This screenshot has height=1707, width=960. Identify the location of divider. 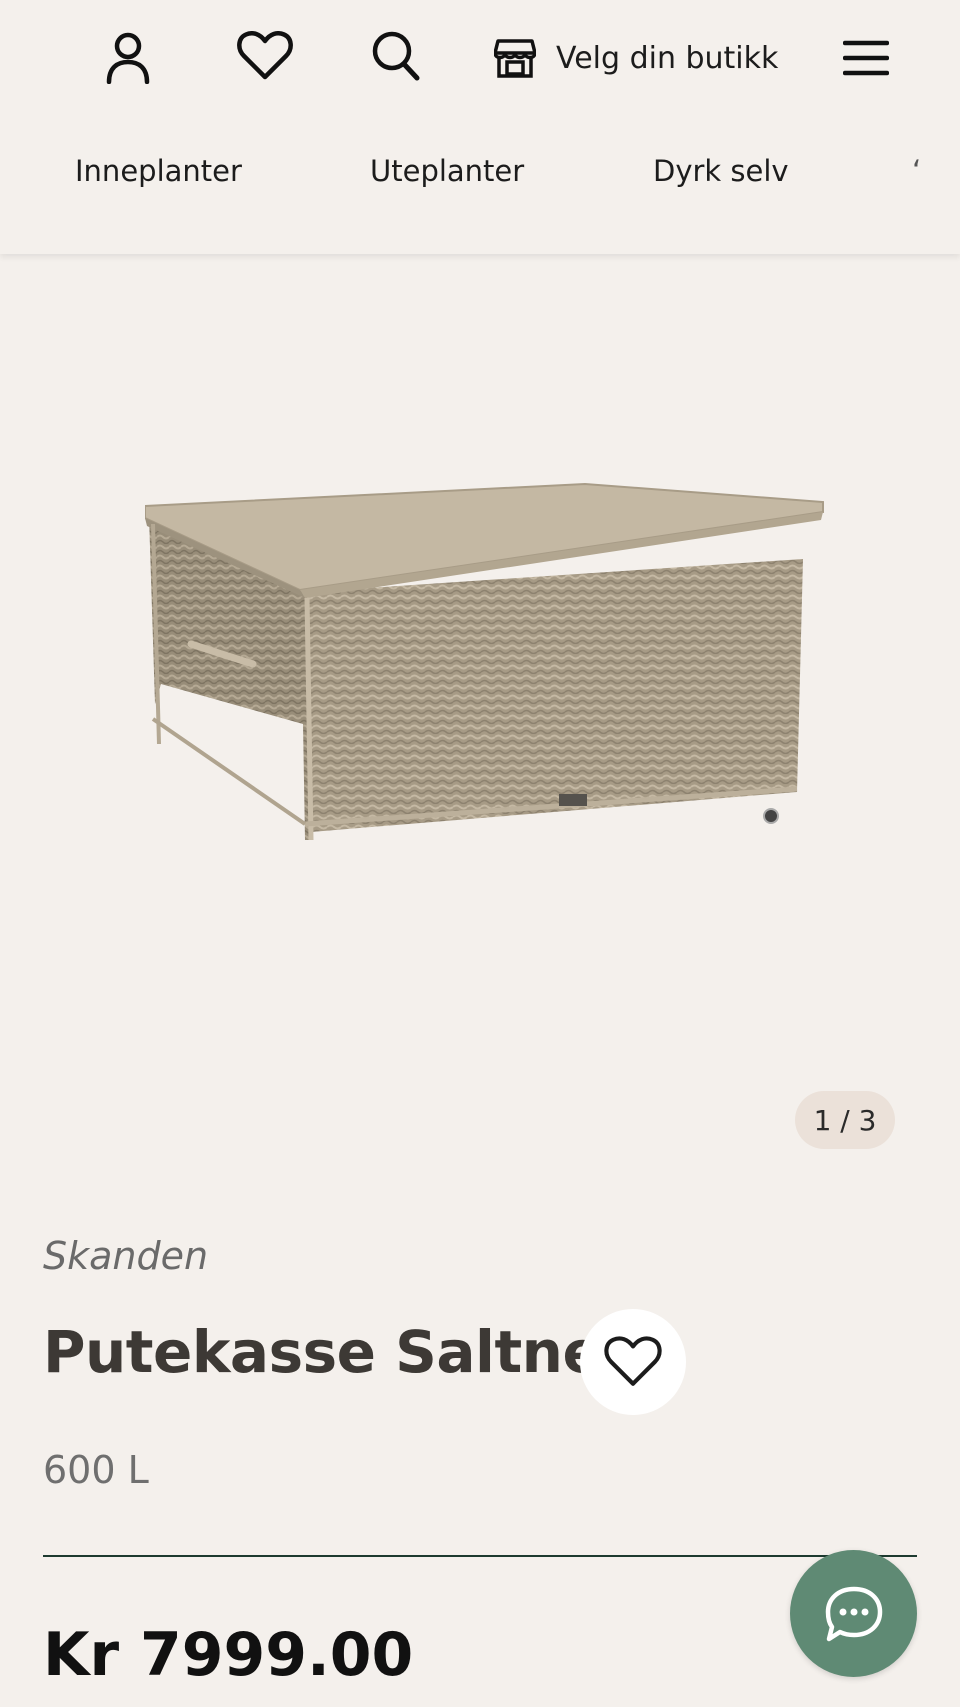
(480, 1556).